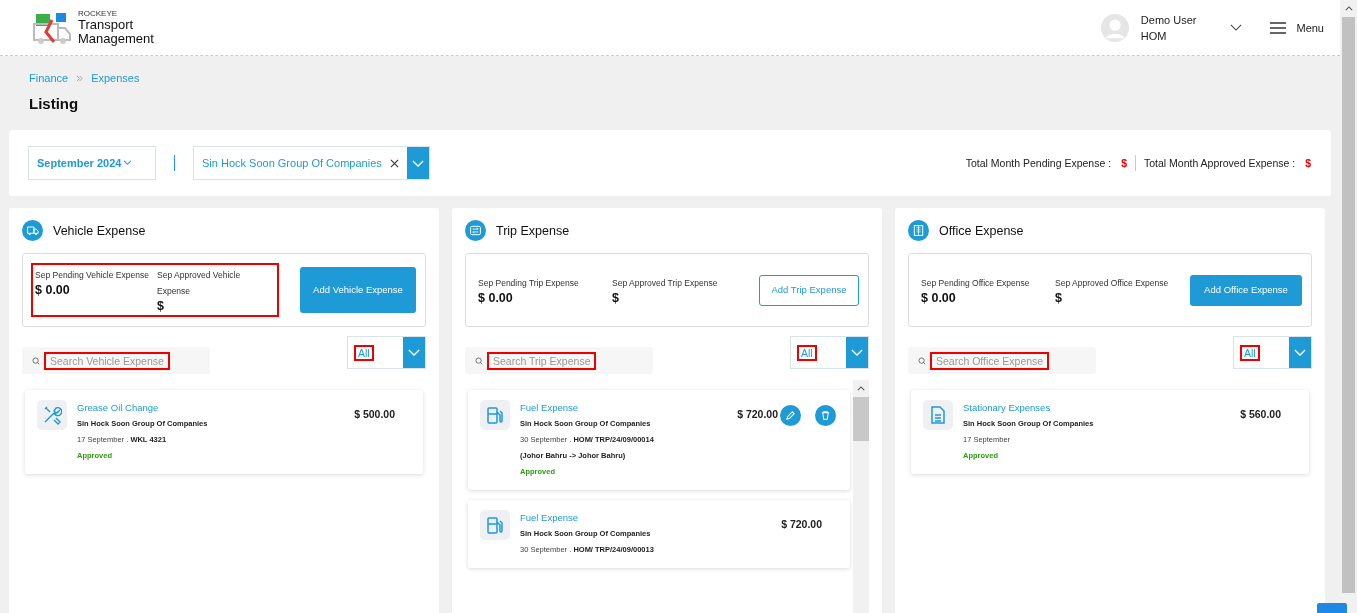 The height and width of the screenshot is (613, 1357). What do you see at coordinates (32, 230) in the screenshot?
I see `truck-icon` at bounding box center [32, 230].